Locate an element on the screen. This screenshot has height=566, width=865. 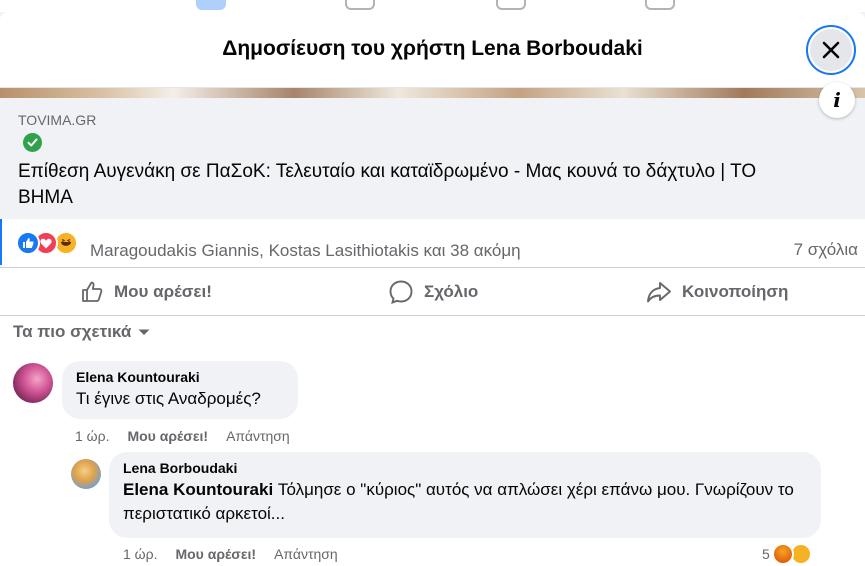
reply-like-button: Μου αρέσει! is located at coordinates (215, 554).